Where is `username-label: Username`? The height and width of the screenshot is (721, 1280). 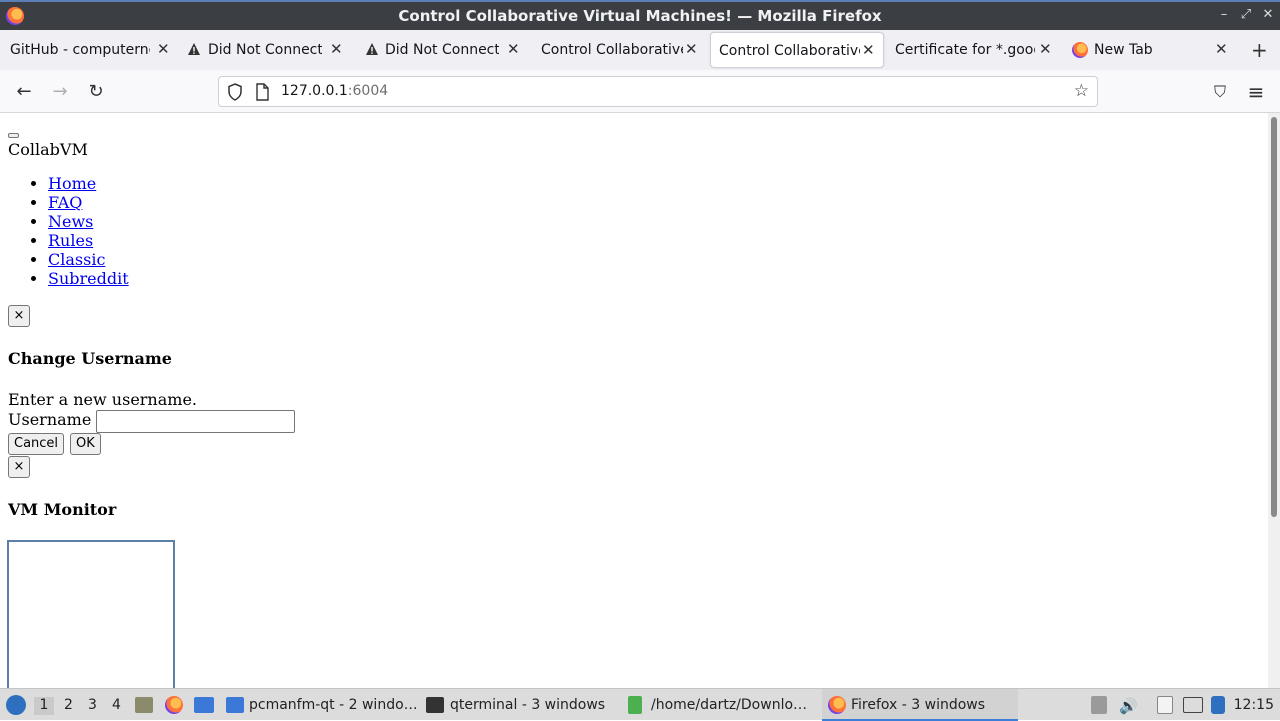
username-label: Username is located at coordinates (50, 419).